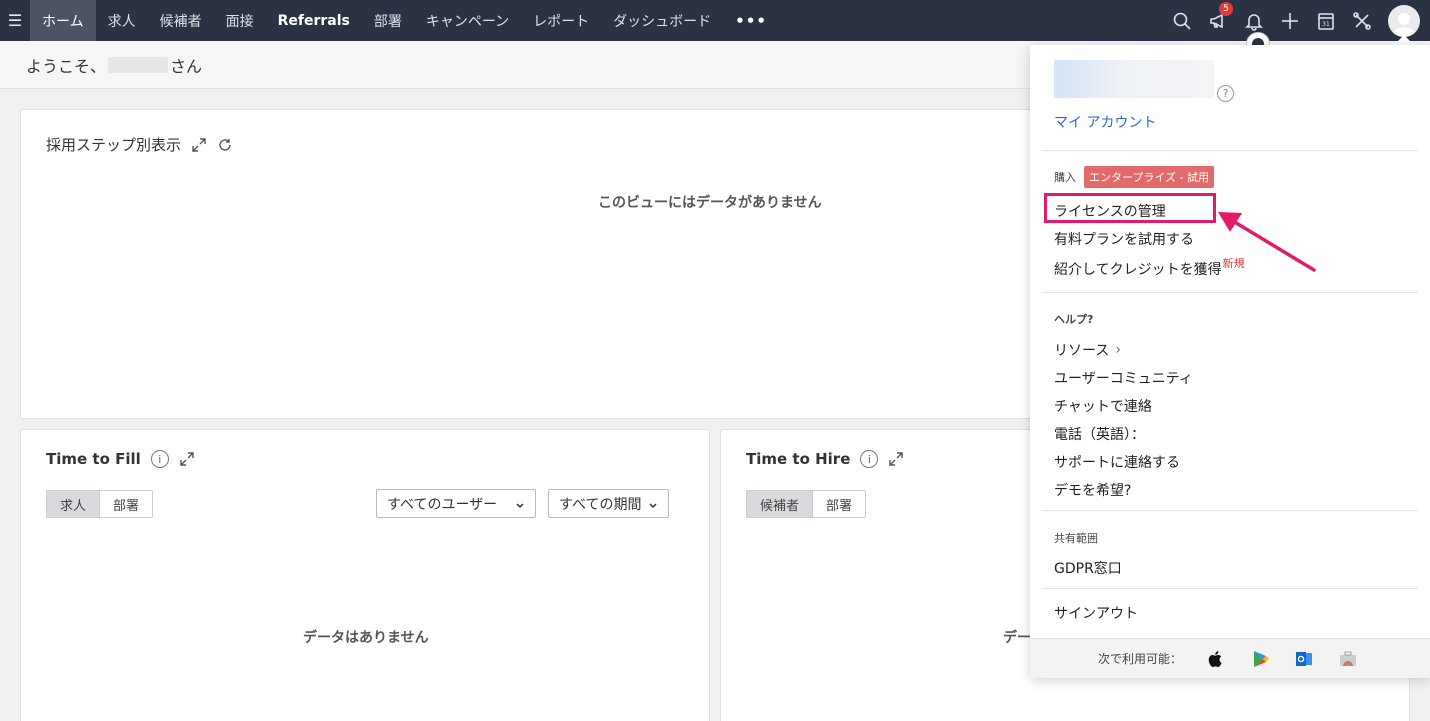 The width and height of the screenshot is (1430, 721). What do you see at coordinates (1117, 462) in the screenshot?
I see `contact-support-link: サポートに連絡する` at bounding box center [1117, 462].